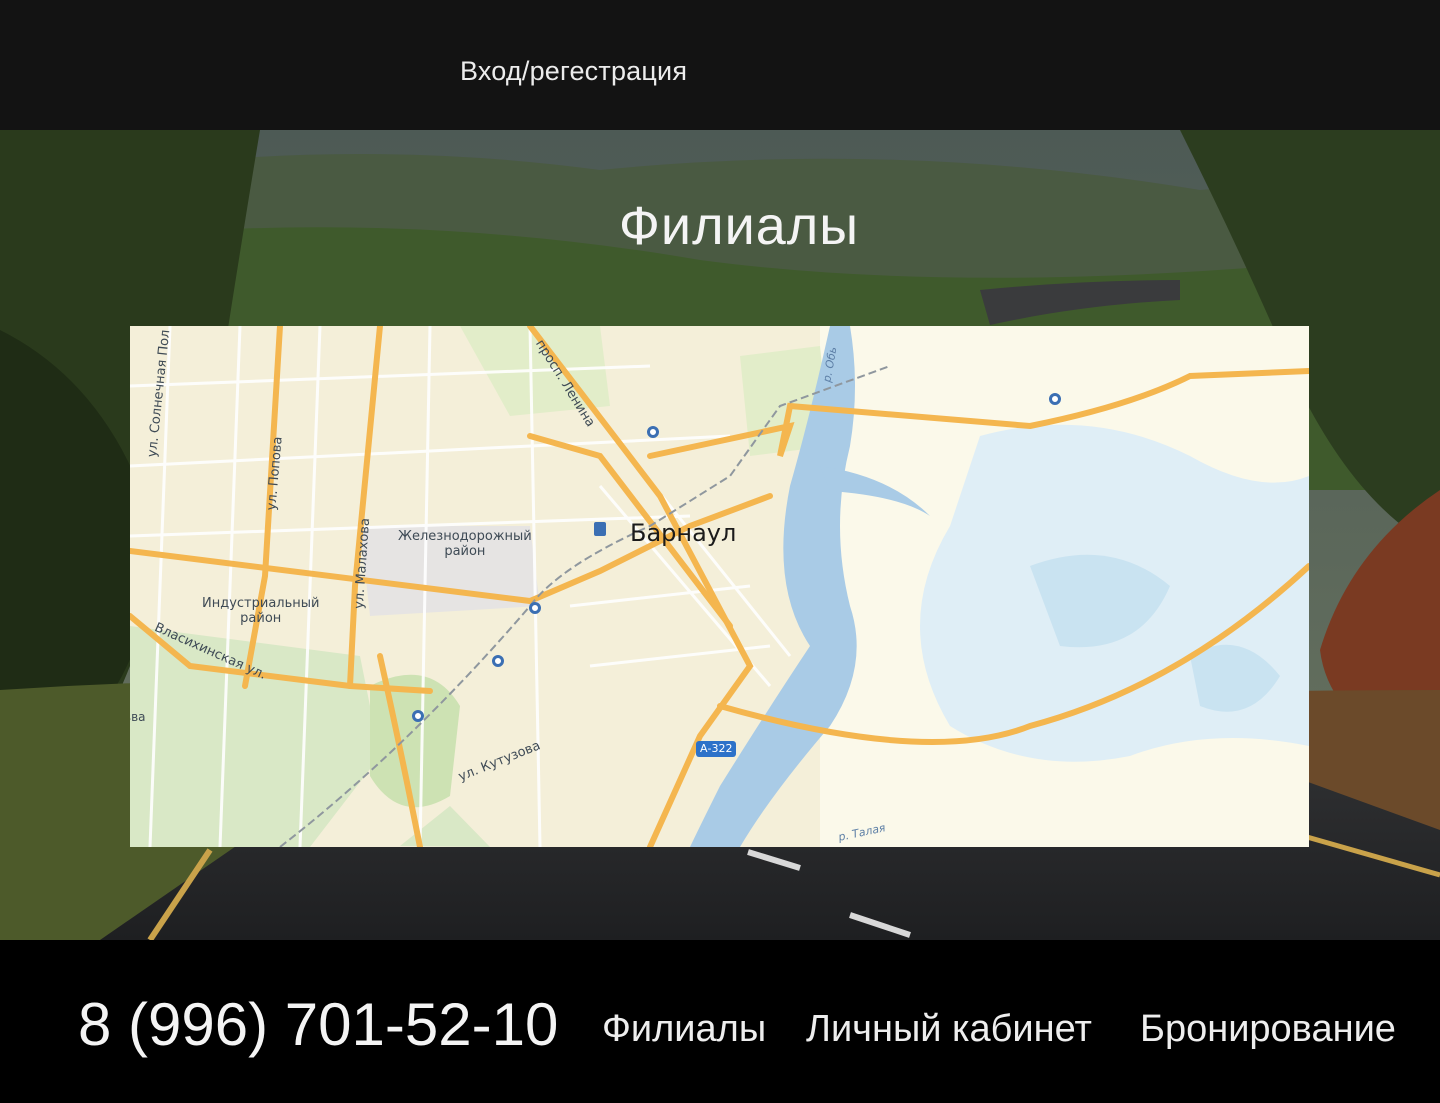 Image resolution: width=1440 pixels, height=1103 pixels. I want to click on nav-link-booking: Бронирование, so click(1268, 1029).